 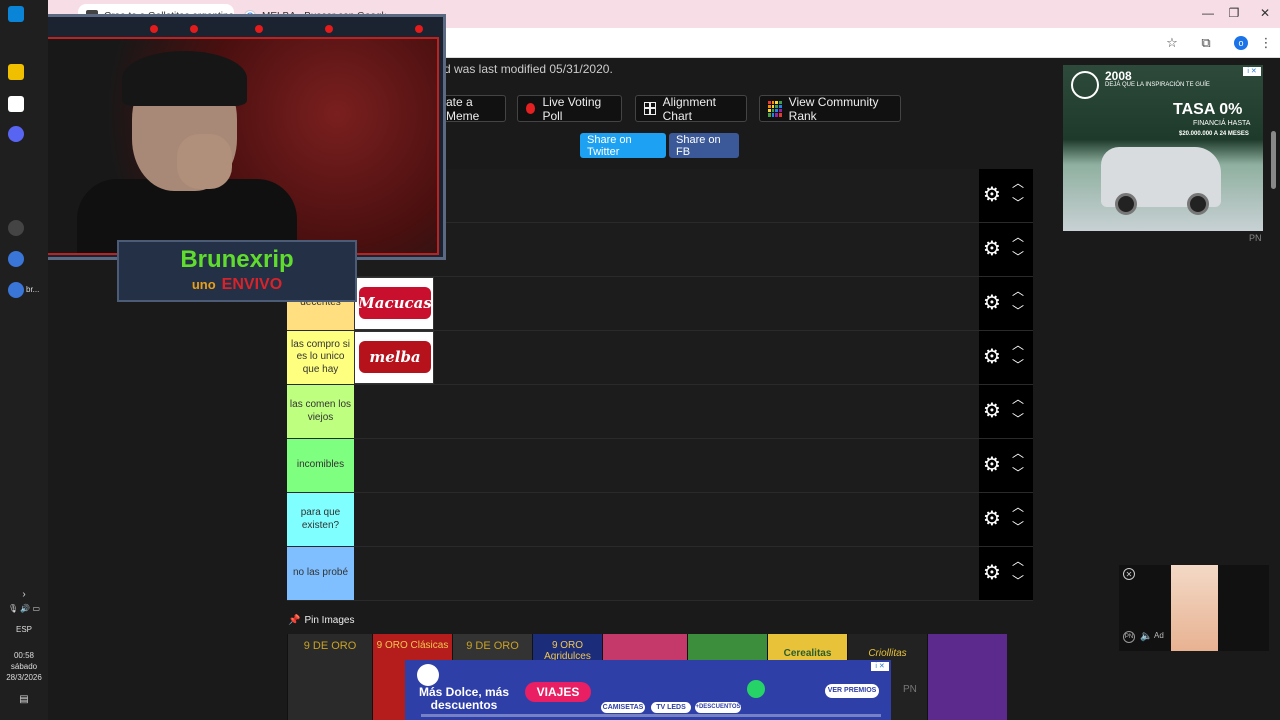 I want to click on ad-amount: $20.000.000 A 24 MESES, so click(x=1214, y=134).